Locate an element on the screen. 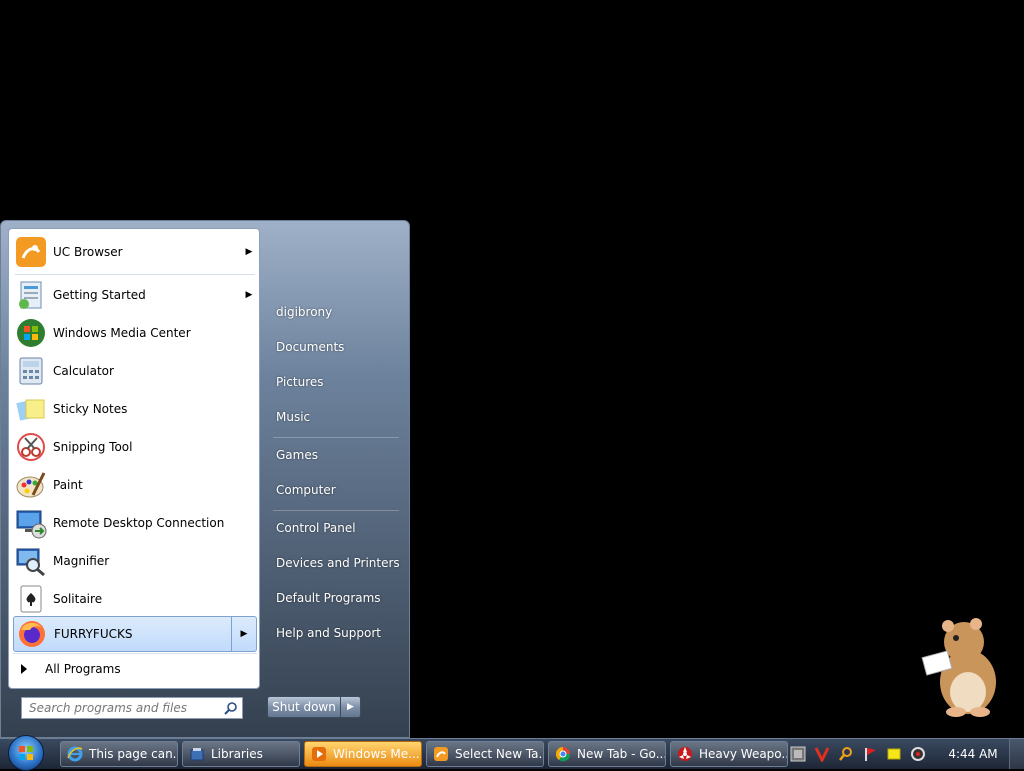 This screenshot has width=1024, height=771. sticky-notes-icon is located at coordinates (31, 409).